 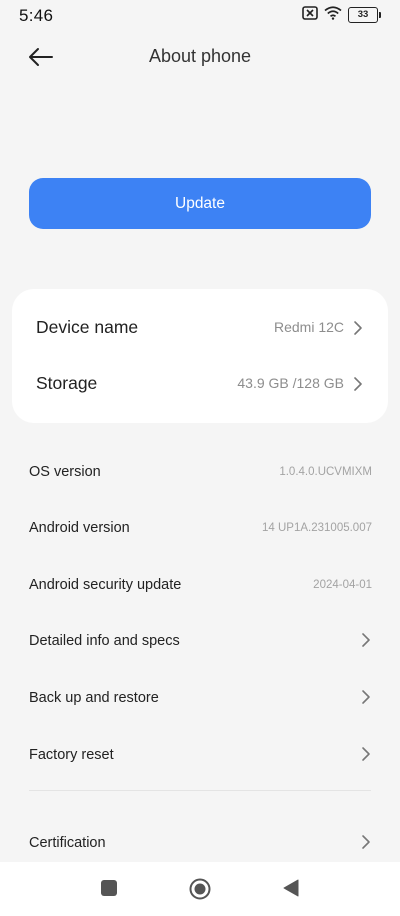 I want to click on battery-icon: 33, so click(x=364, y=15).